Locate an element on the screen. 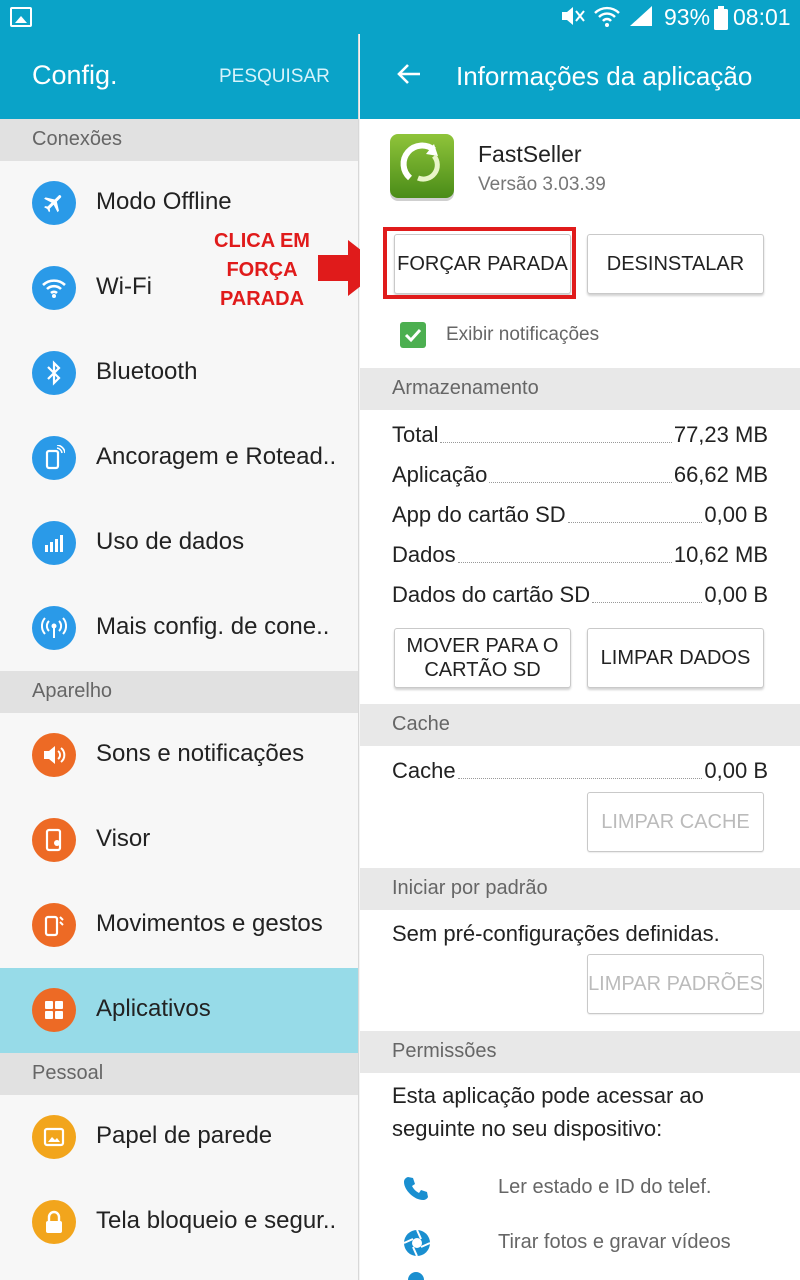 The image size is (800, 1280). app-info-header: Informações da aplicação is located at coordinates (580, 76).